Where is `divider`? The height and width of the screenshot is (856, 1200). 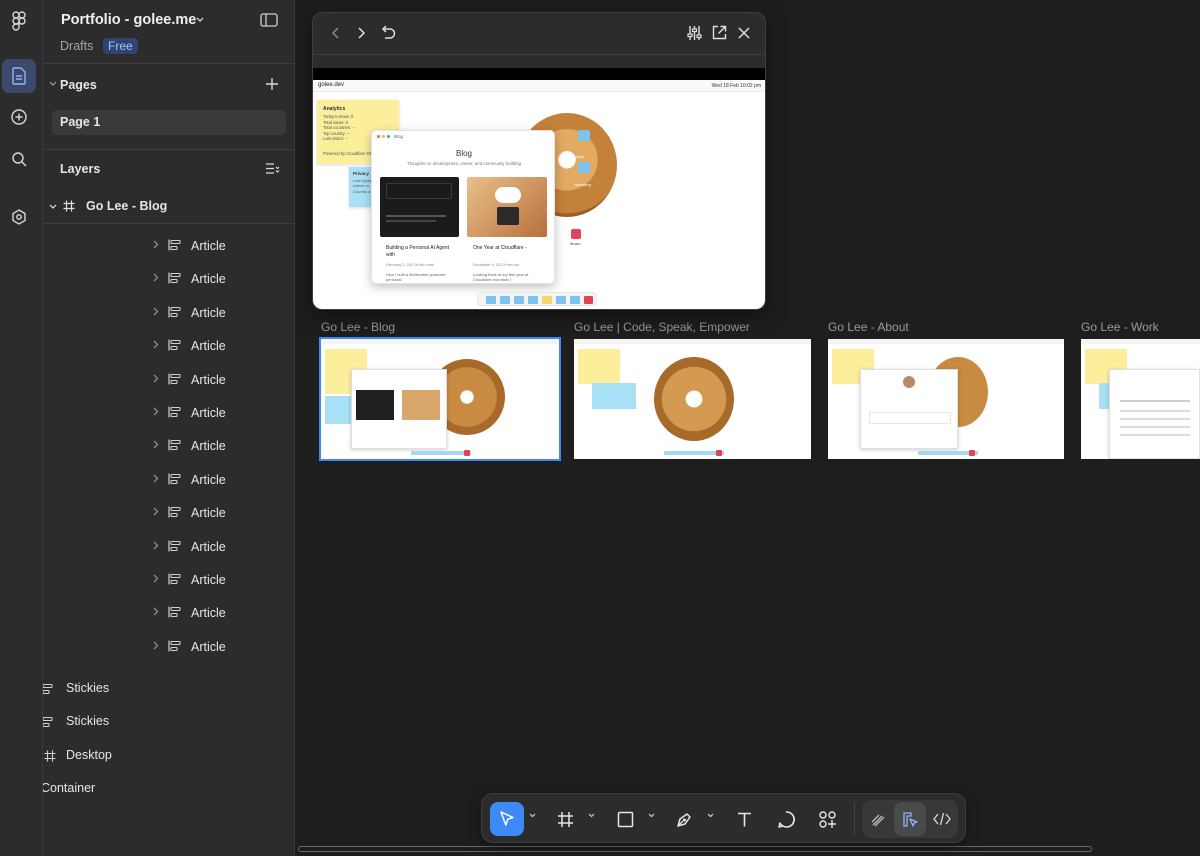 divider is located at coordinates (854, 819).